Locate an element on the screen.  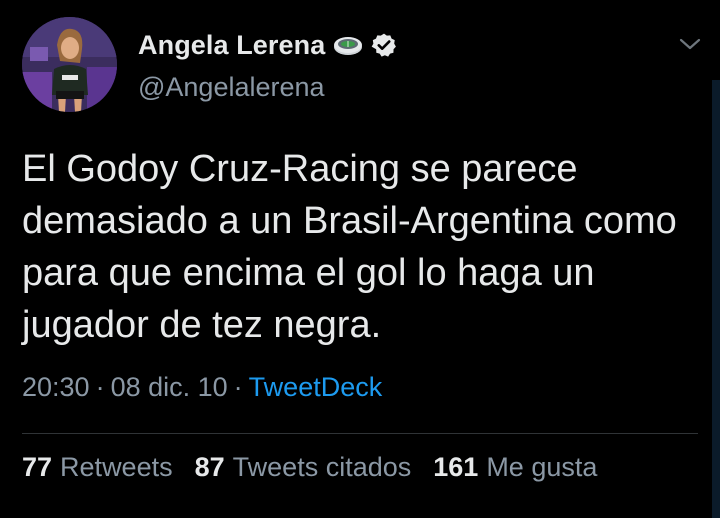
author-display-name: Angela Lerena is located at coordinates (231, 45).